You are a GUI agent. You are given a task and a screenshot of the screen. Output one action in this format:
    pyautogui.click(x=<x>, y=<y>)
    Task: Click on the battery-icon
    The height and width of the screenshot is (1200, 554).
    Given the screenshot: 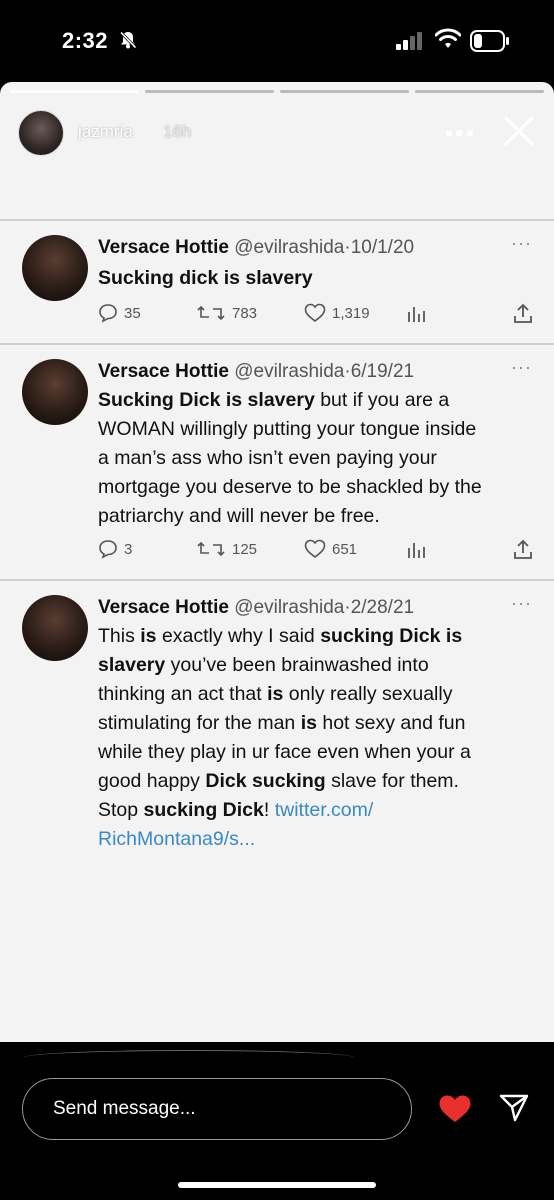 What is the action you would take?
    pyautogui.click(x=489, y=41)
    